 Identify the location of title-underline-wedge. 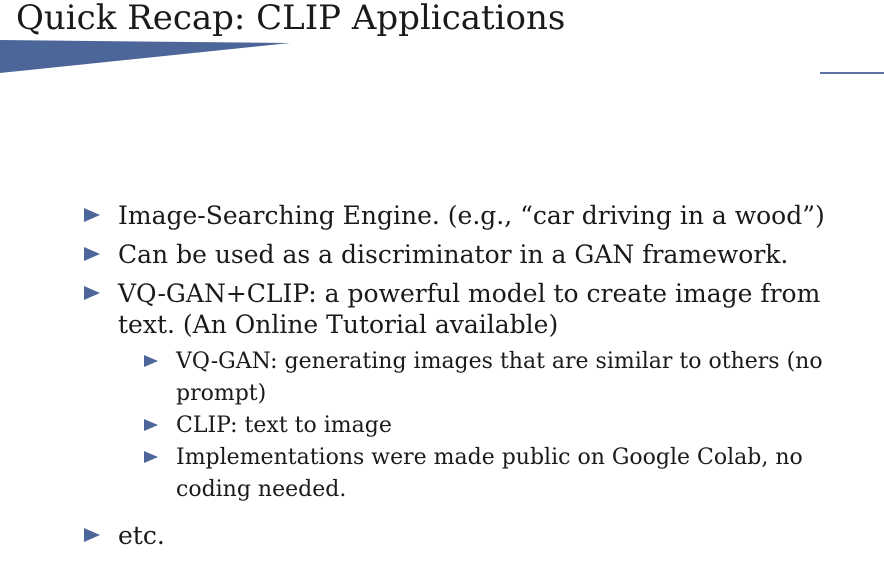
(145, 56).